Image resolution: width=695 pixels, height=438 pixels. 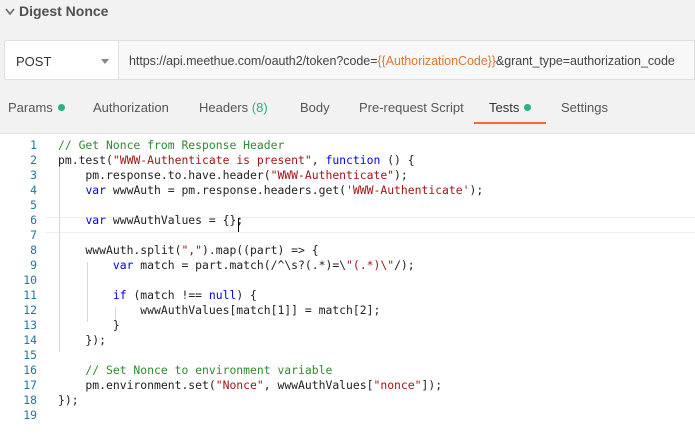 I want to click on code-line: 14 });, so click(x=347, y=340).